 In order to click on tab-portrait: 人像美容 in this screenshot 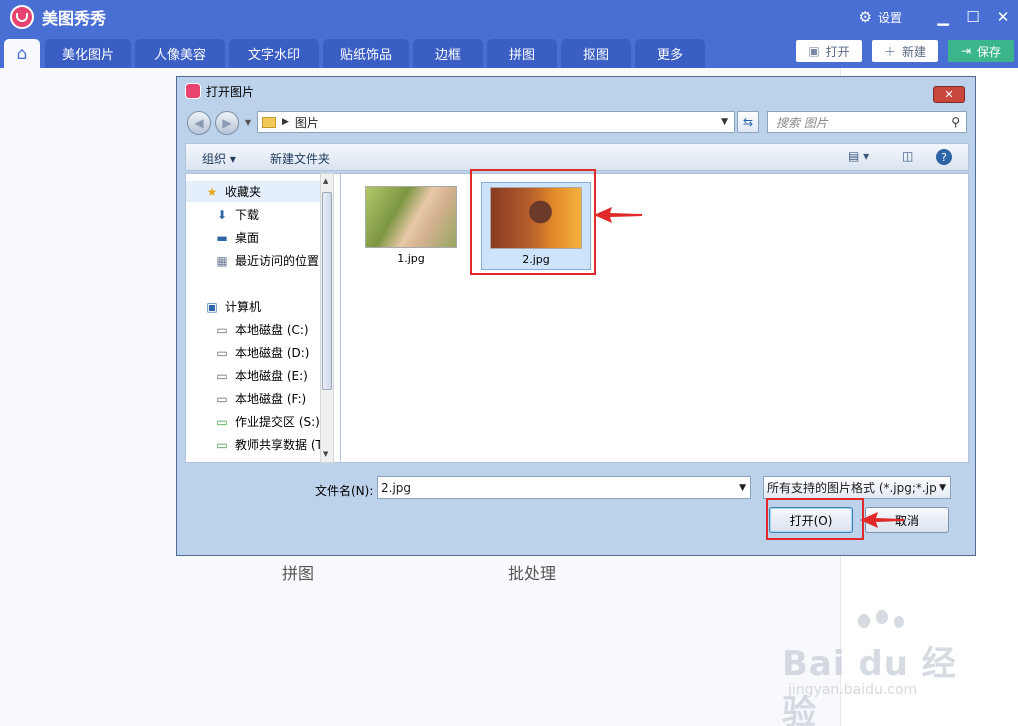, I will do `click(180, 53)`.